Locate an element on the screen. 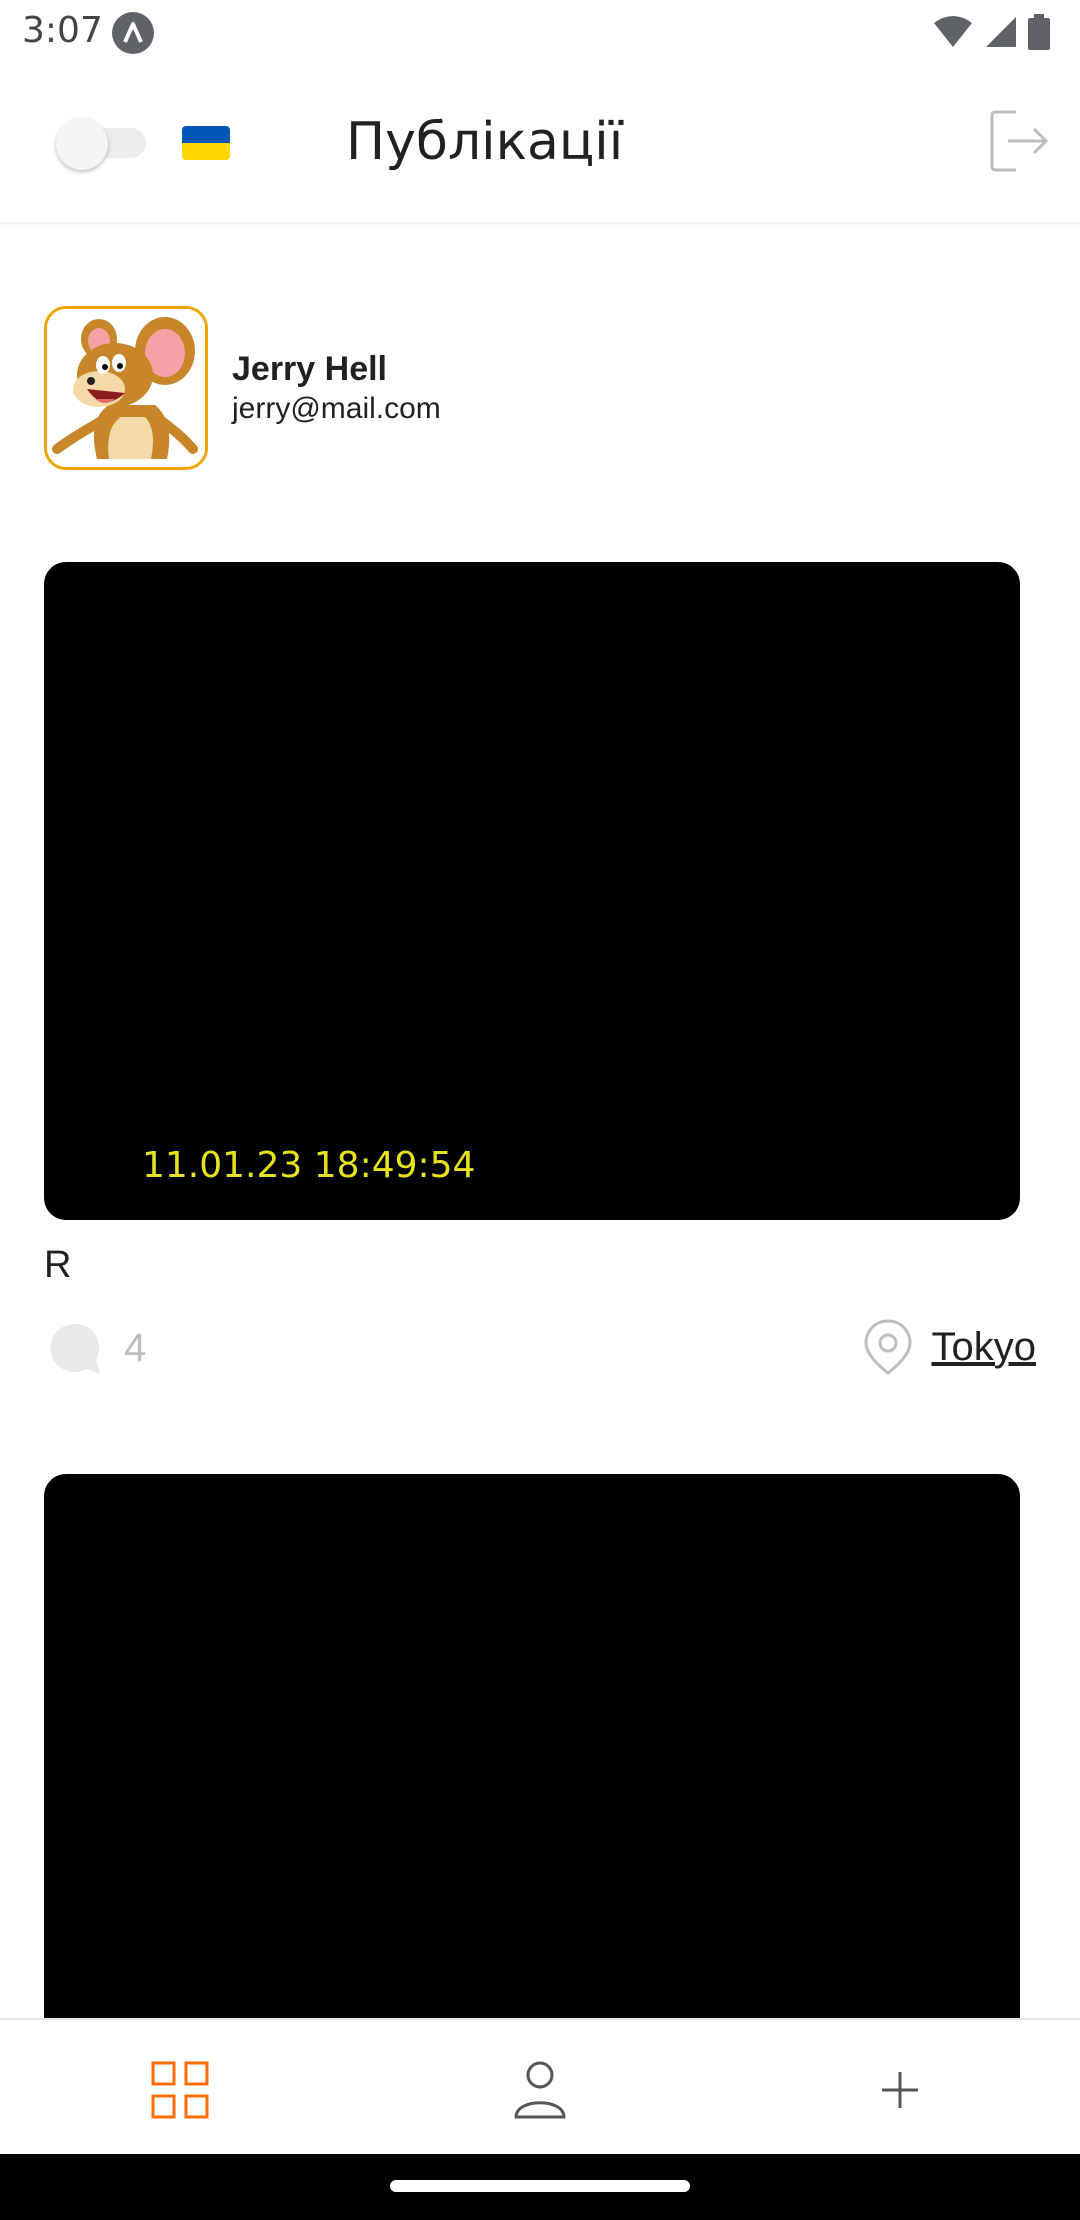  app-notification-icon is located at coordinates (133, 33).